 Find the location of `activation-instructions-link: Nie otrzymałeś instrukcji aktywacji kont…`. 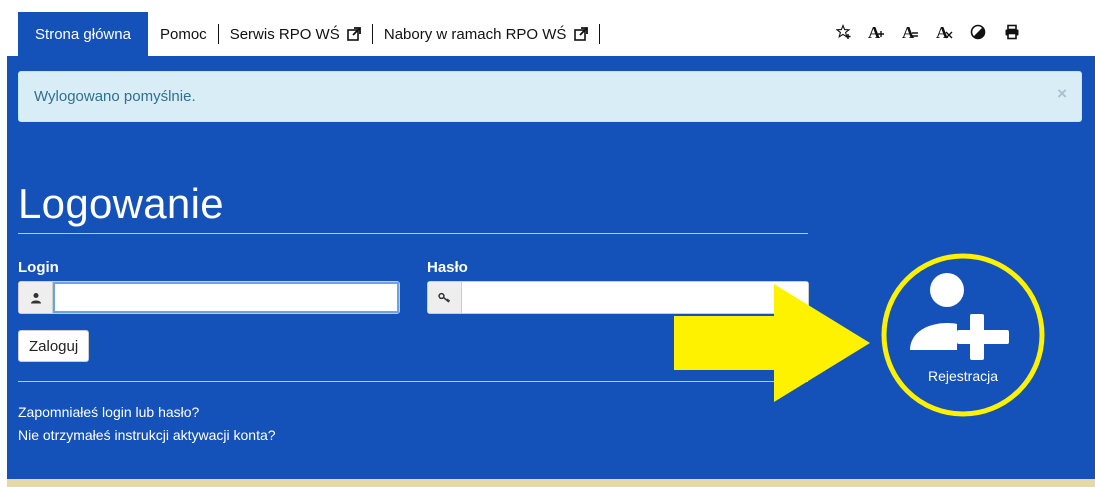

activation-instructions-link: Nie otrzymałeś instrukcji aktywacji kont… is located at coordinates (147, 435).